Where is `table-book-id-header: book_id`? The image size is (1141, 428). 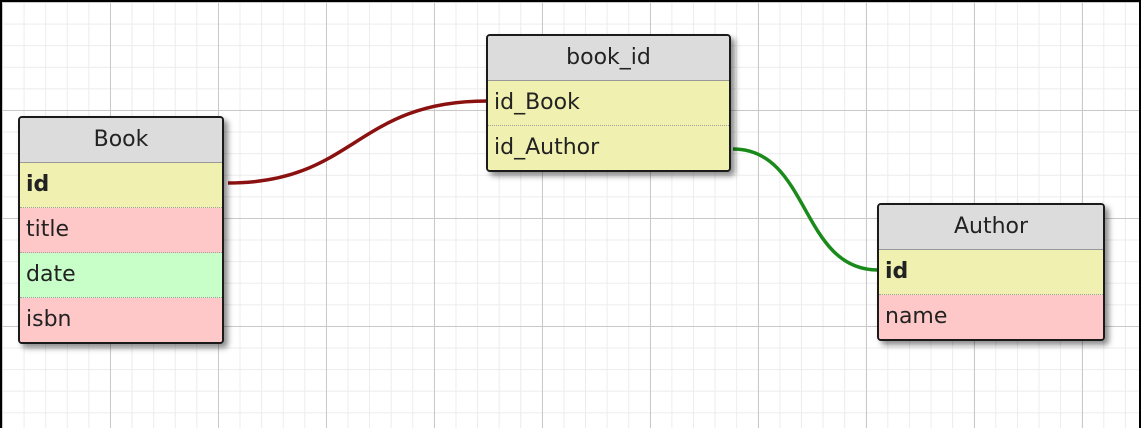 table-book-id-header: book_id is located at coordinates (608, 58).